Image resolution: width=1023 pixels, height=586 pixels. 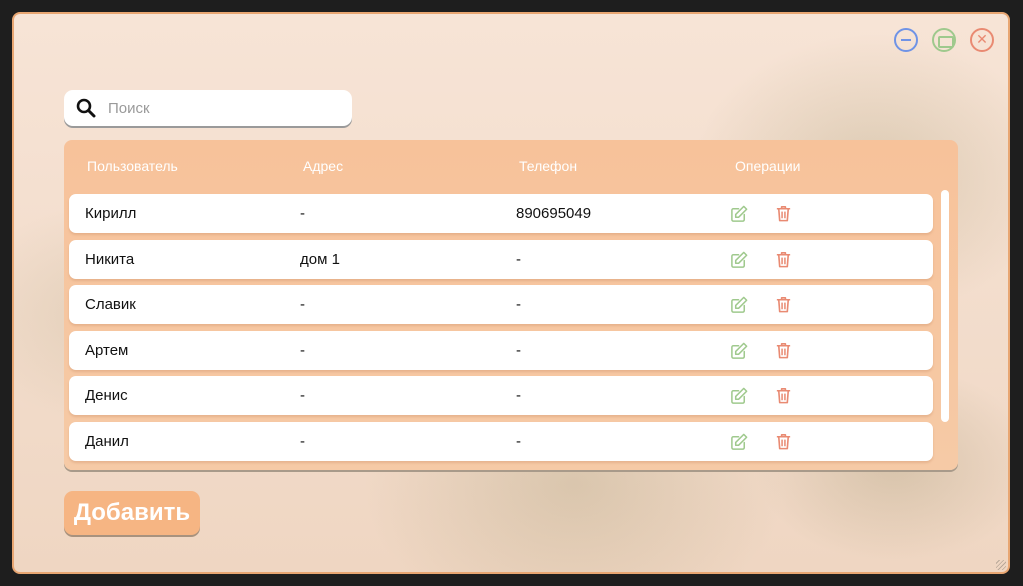 What do you see at coordinates (107, 350) in the screenshot?
I see `cell-user: Артем` at bounding box center [107, 350].